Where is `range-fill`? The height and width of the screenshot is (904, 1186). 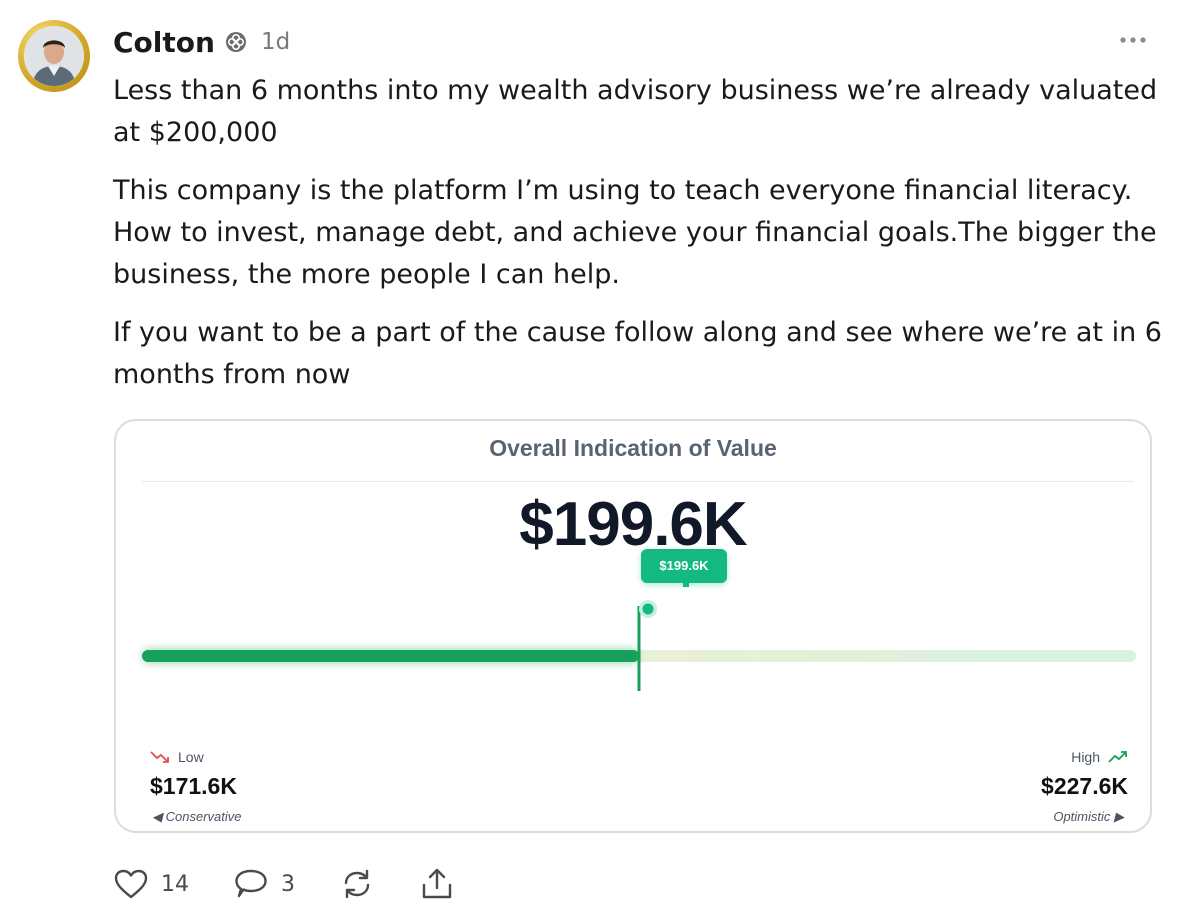
range-fill is located at coordinates (390, 656).